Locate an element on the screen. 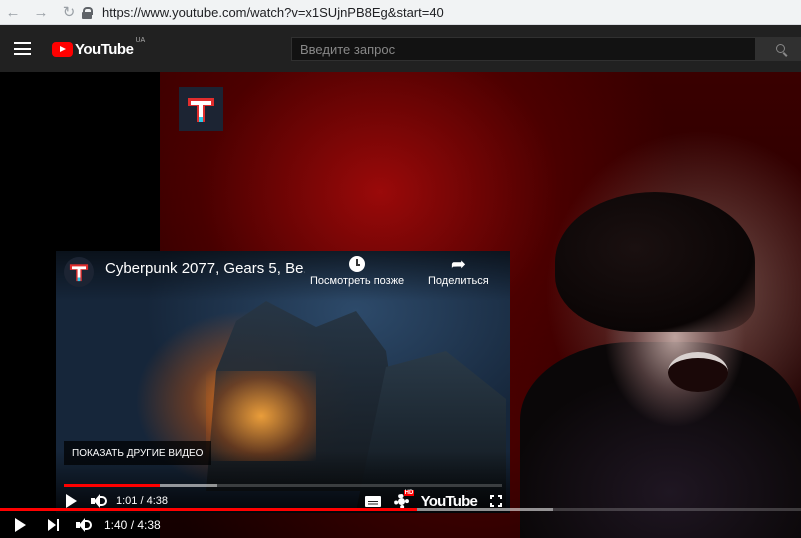 This screenshot has width=801, height=538. watch-later-button: Посмотреть позже is located at coordinates (357, 270).